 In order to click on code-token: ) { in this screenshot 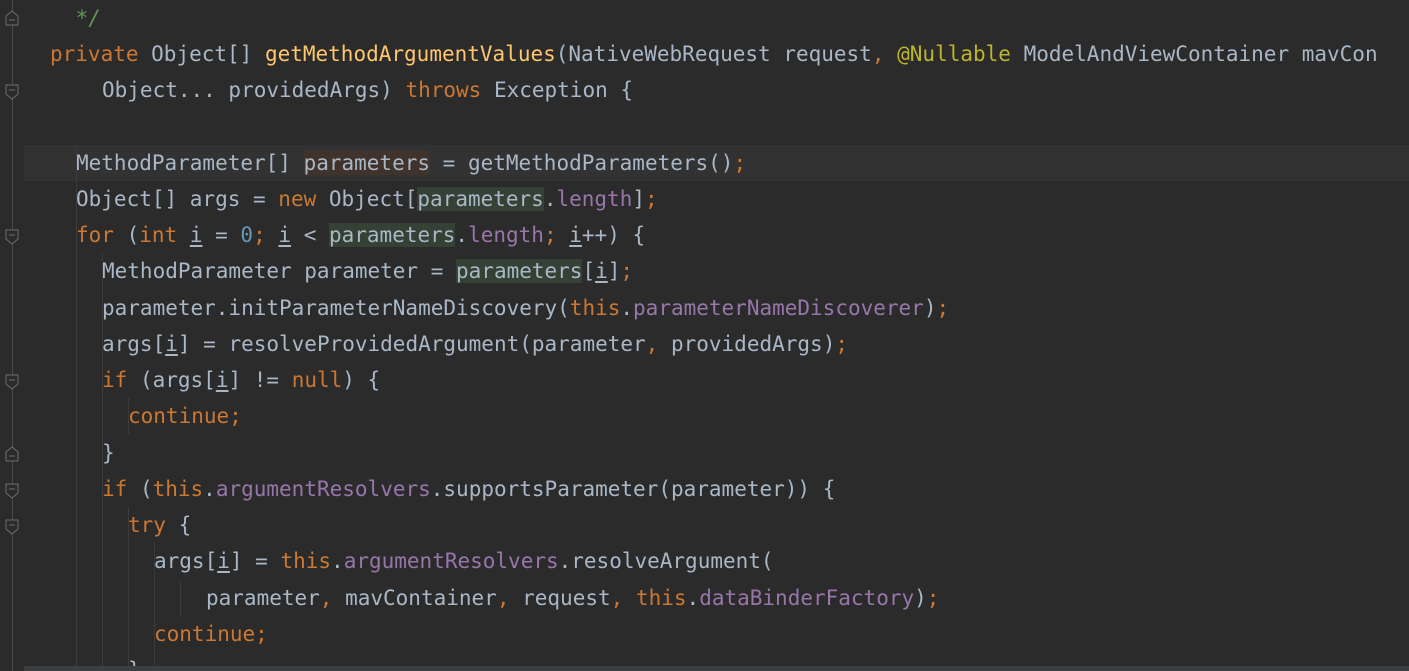, I will do `click(361, 380)`.